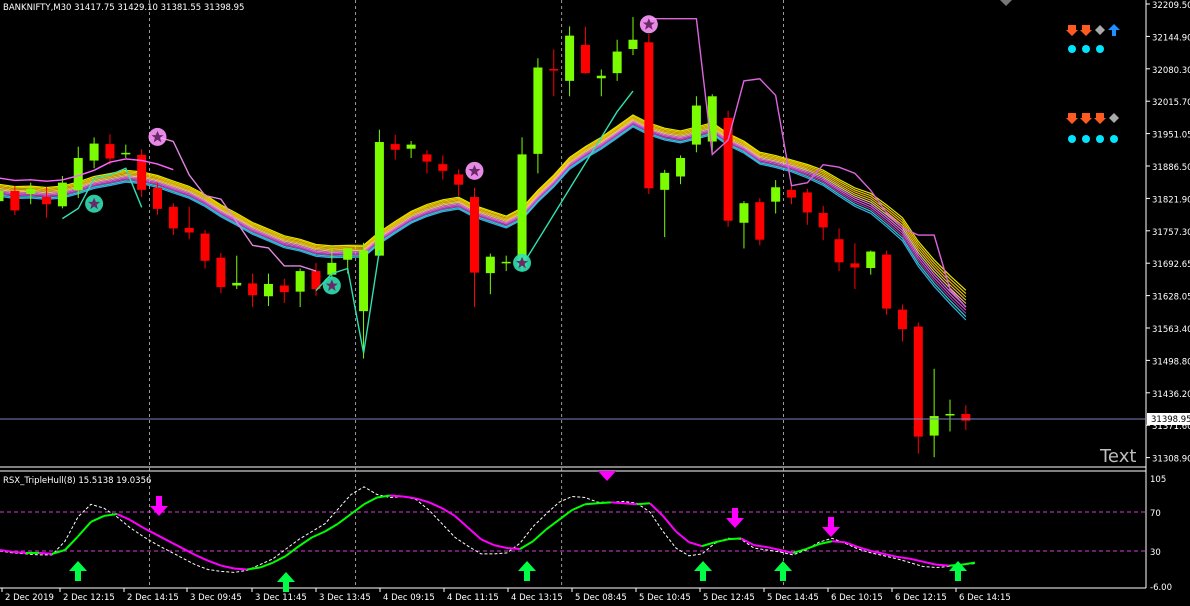  What do you see at coordinates (601, 598) in the screenshot?
I see `time-tick-label: 5 Dec 08:45` at bounding box center [601, 598].